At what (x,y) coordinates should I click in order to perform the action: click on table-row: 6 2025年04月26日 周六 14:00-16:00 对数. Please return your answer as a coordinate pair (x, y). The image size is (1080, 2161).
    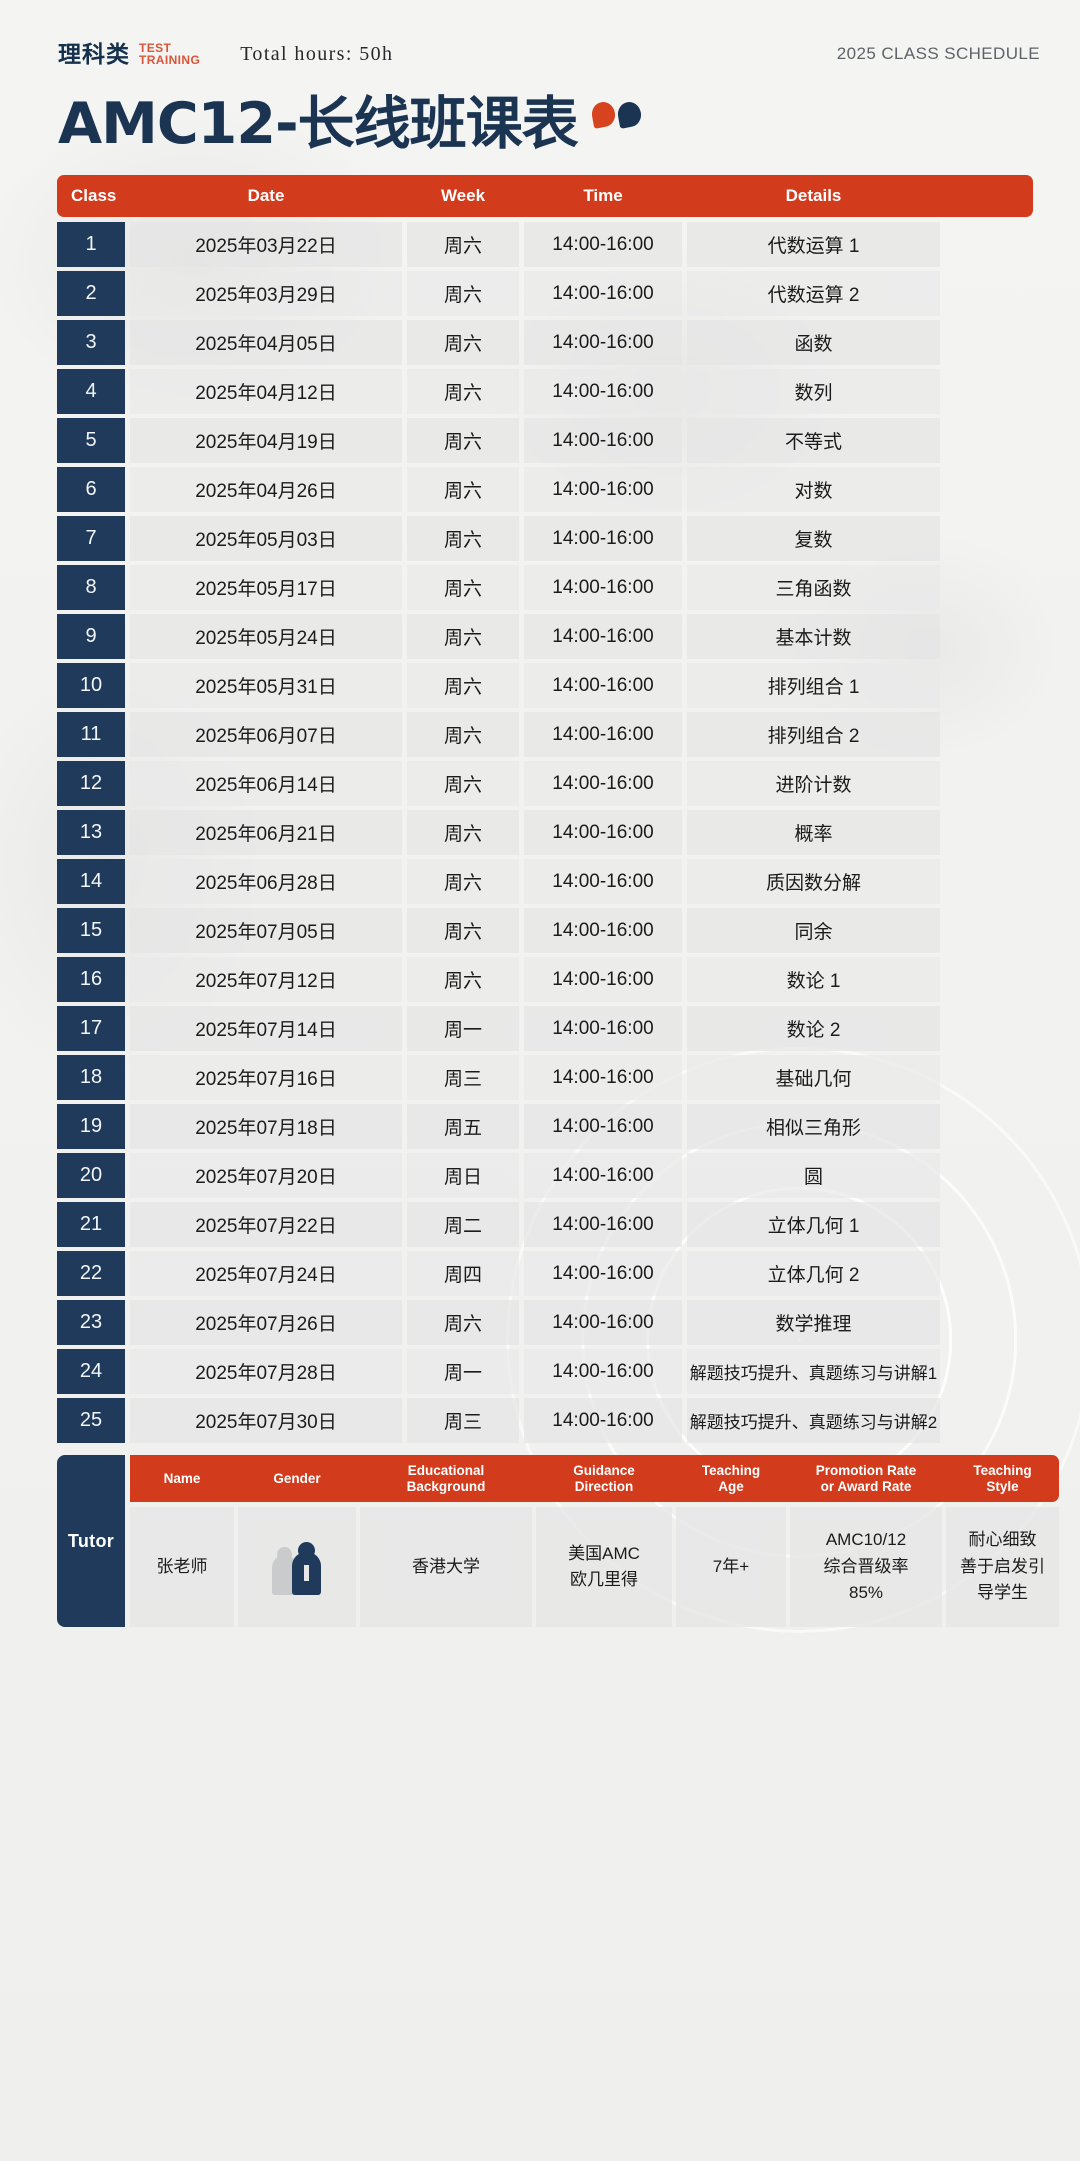
    Looking at the image, I should click on (545, 489).